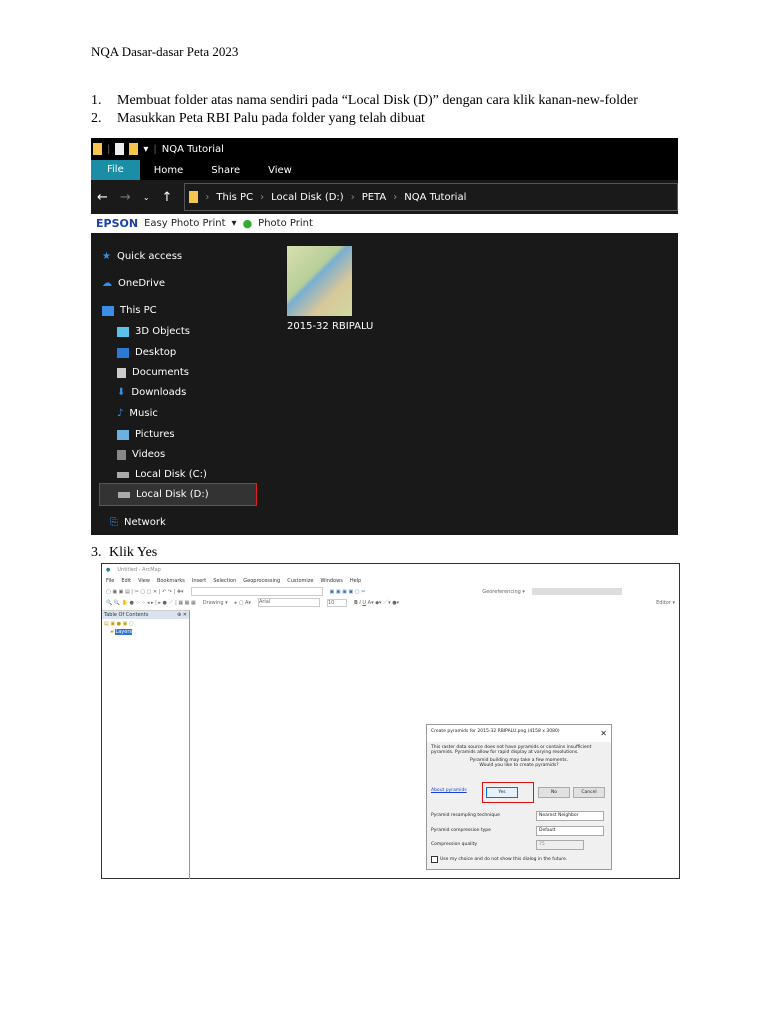 This screenshot has width=768, height=1024. Describe the element at coordinates (134, 149) in the screenshot. I see `new-folder-icon` at that location.